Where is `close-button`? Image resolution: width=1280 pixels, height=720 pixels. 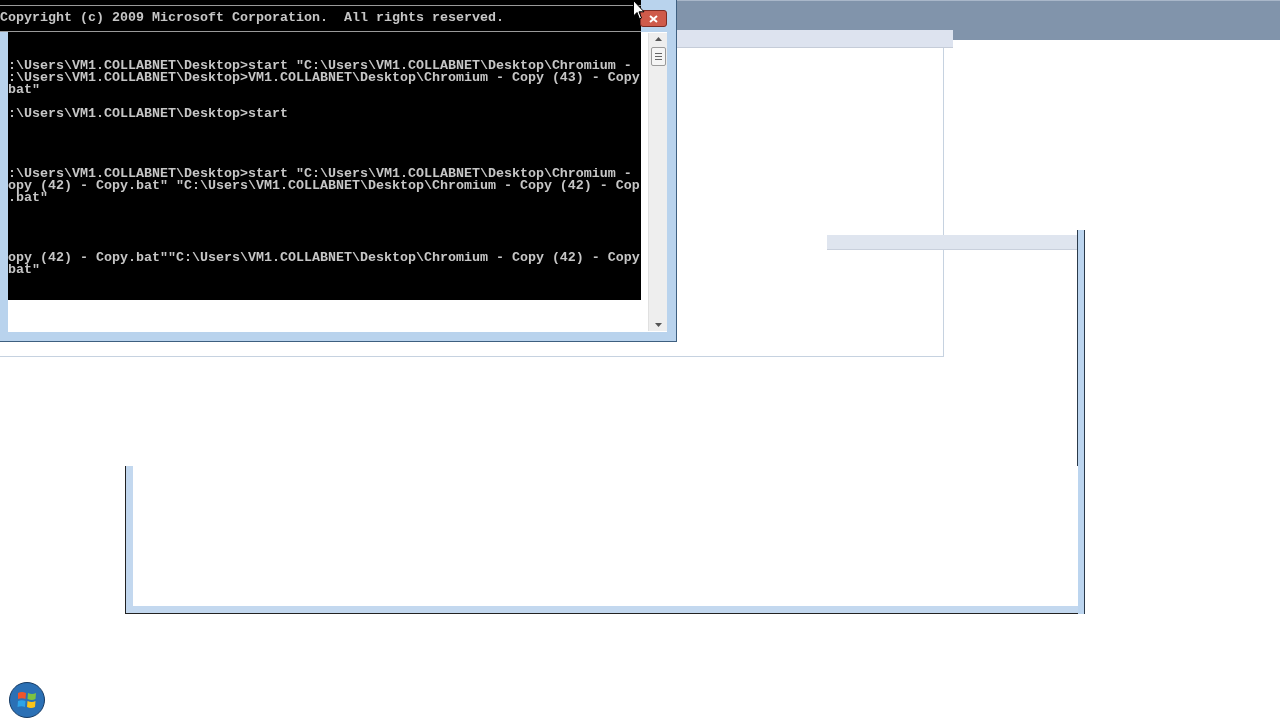
close-button is located at coordinates (653, 18).